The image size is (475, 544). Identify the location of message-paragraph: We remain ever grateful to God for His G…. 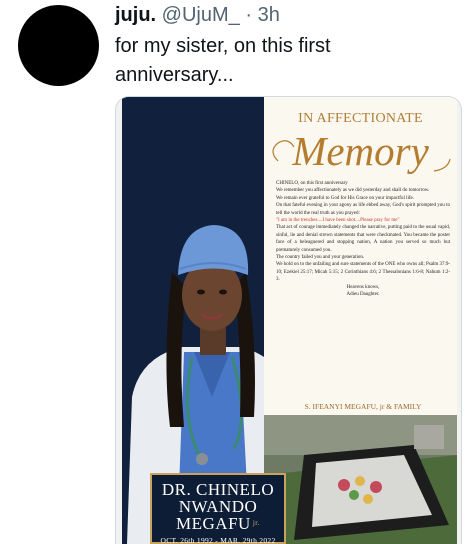
(345, 198).